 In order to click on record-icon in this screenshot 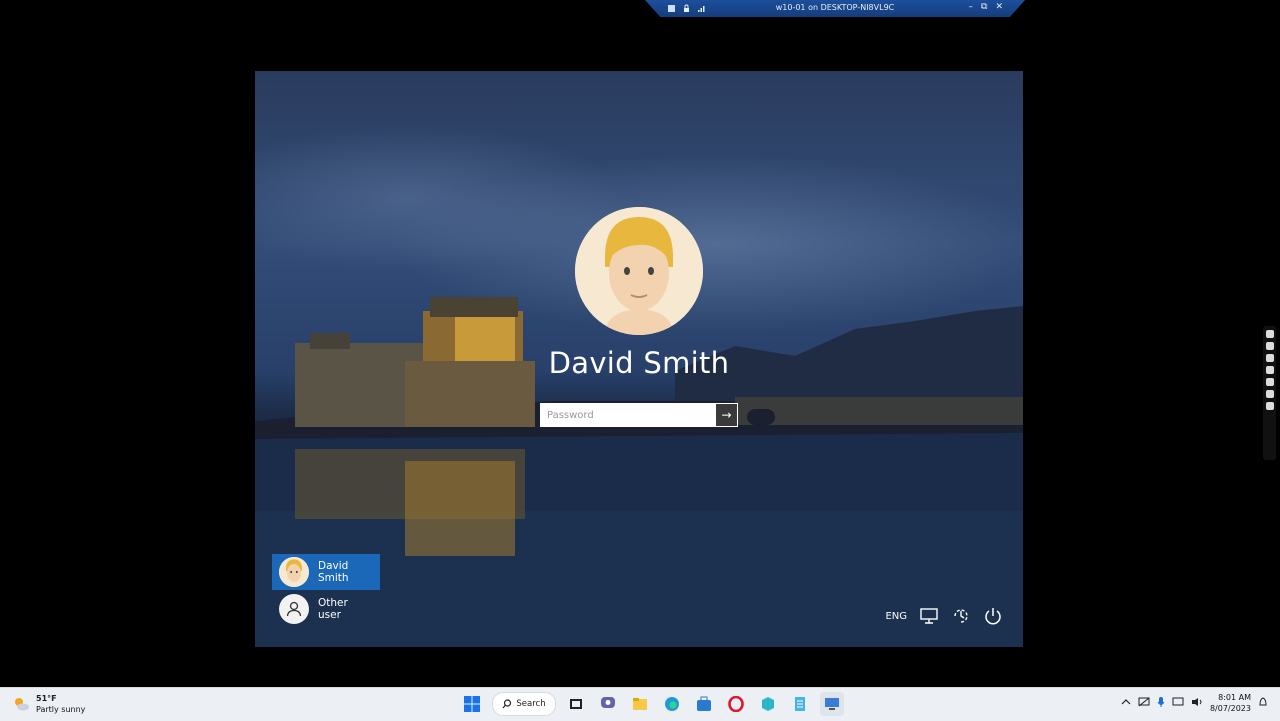, I will do `click(1269, 346)`.